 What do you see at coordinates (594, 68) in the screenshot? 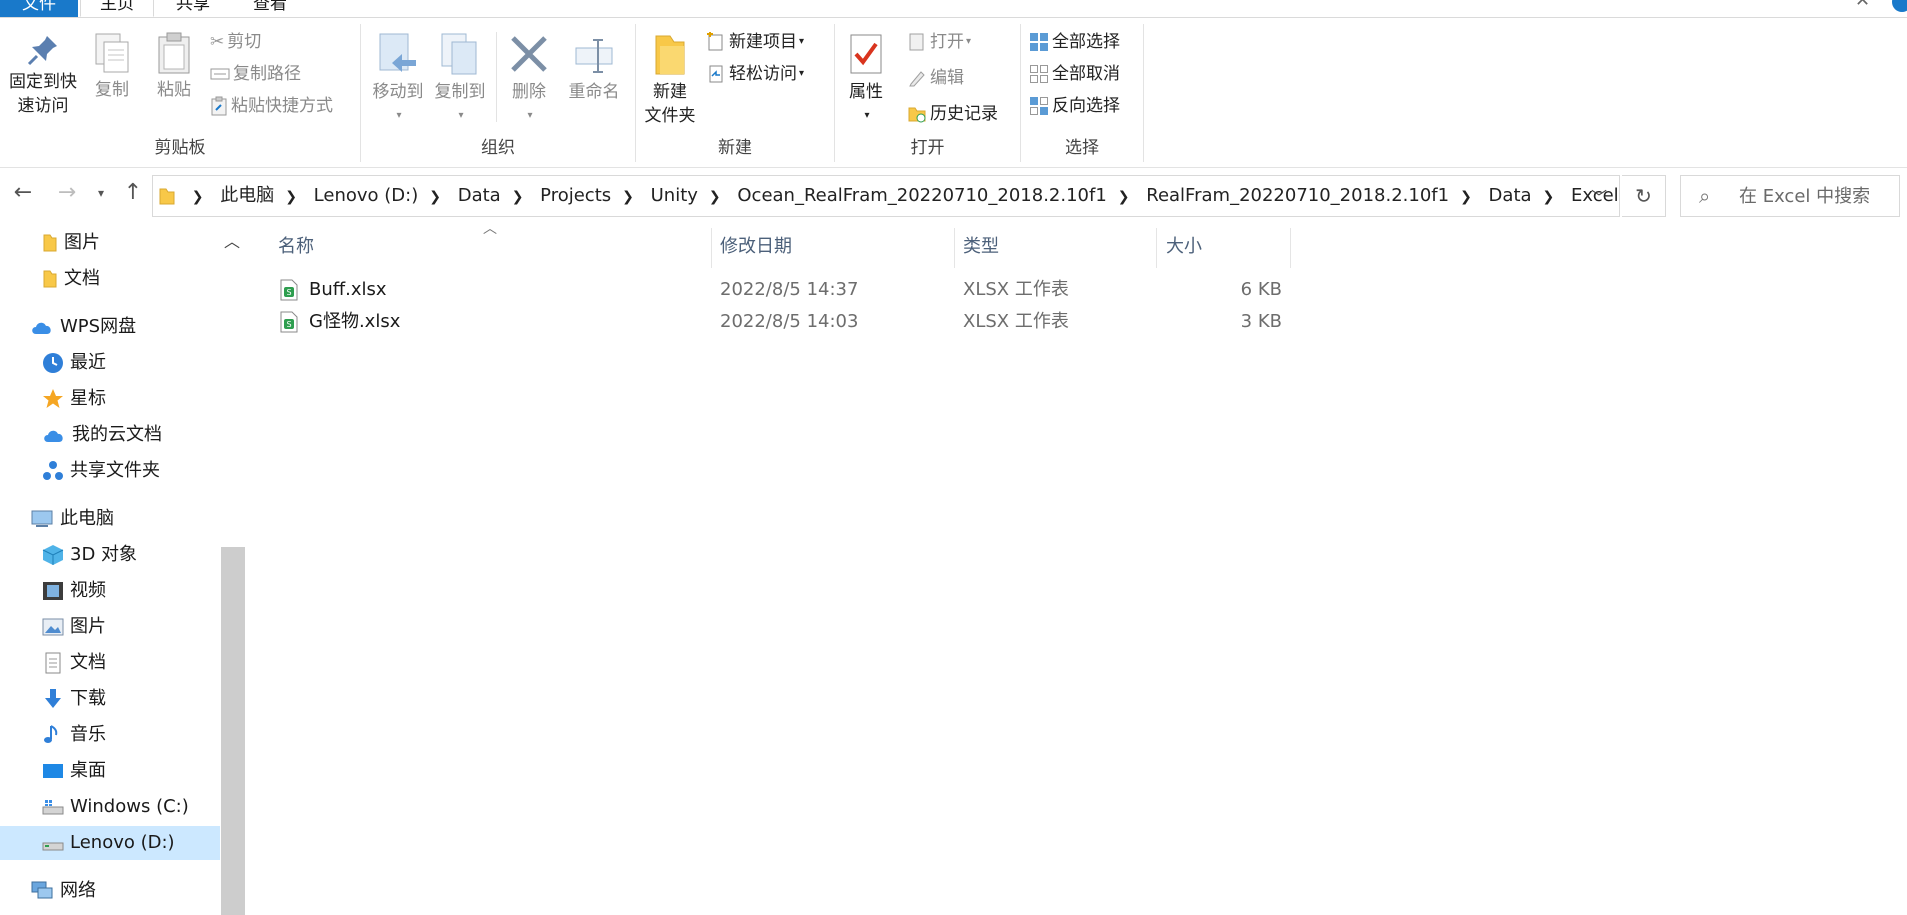
I see `rename-button: 重命名` at bounding box center [594, 68].